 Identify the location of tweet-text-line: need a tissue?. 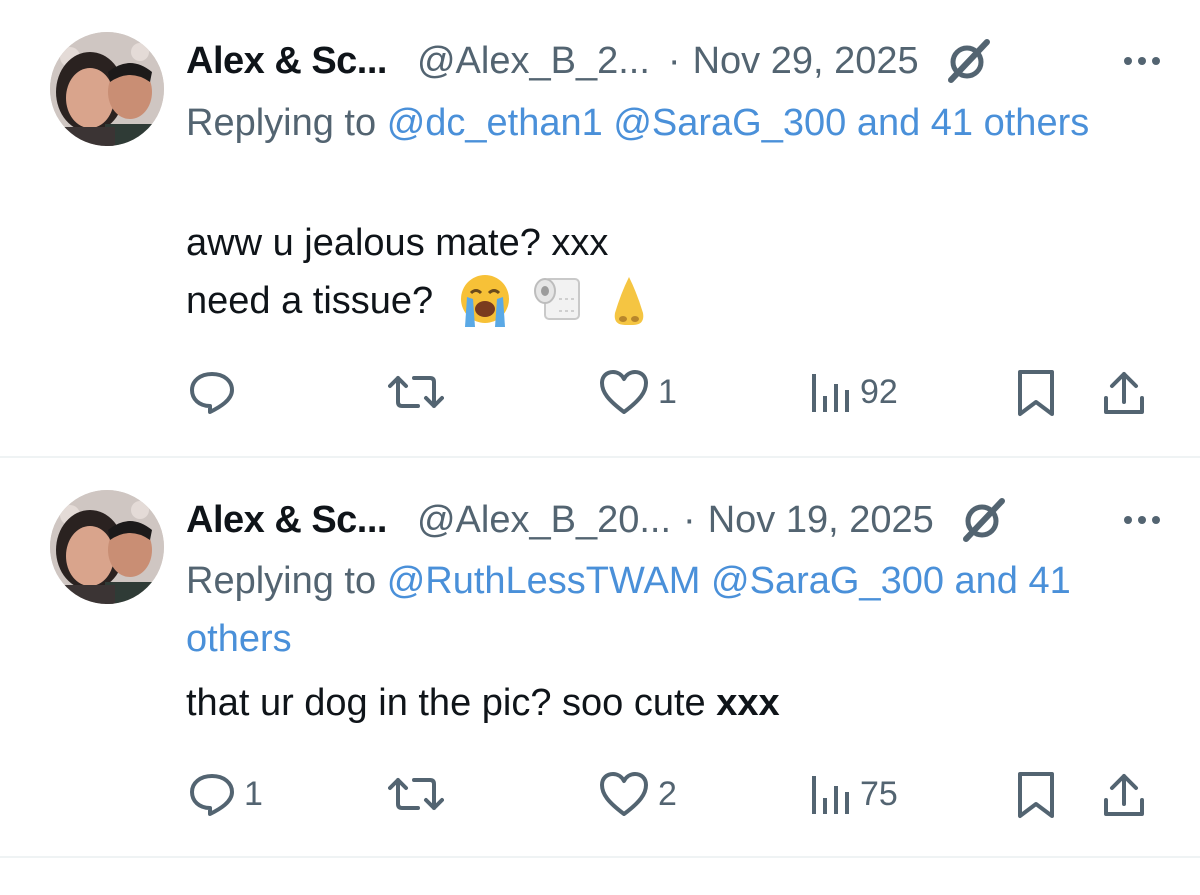
(310, 301).